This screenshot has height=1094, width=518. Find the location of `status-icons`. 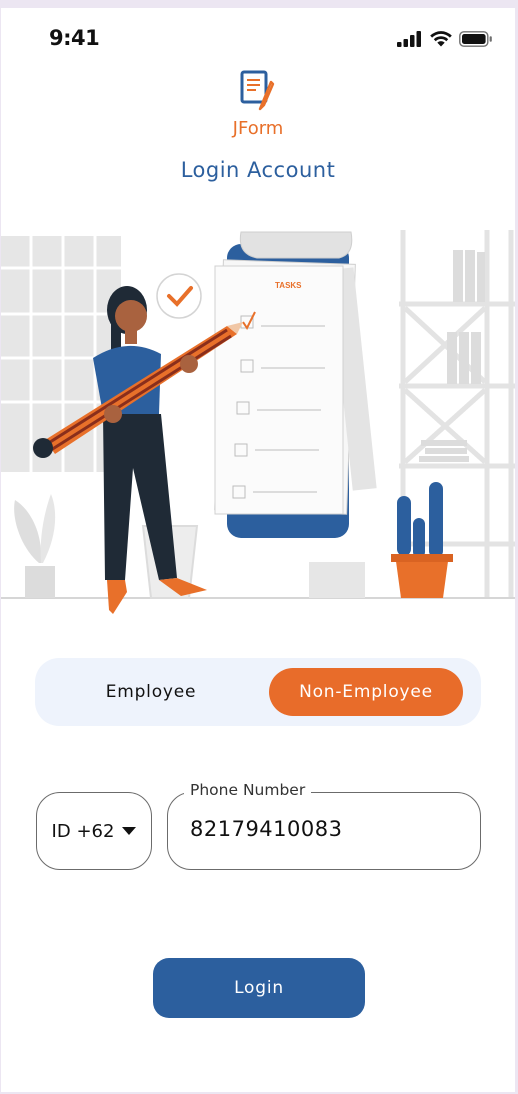

status-icons is located at coordinates (445, 38).